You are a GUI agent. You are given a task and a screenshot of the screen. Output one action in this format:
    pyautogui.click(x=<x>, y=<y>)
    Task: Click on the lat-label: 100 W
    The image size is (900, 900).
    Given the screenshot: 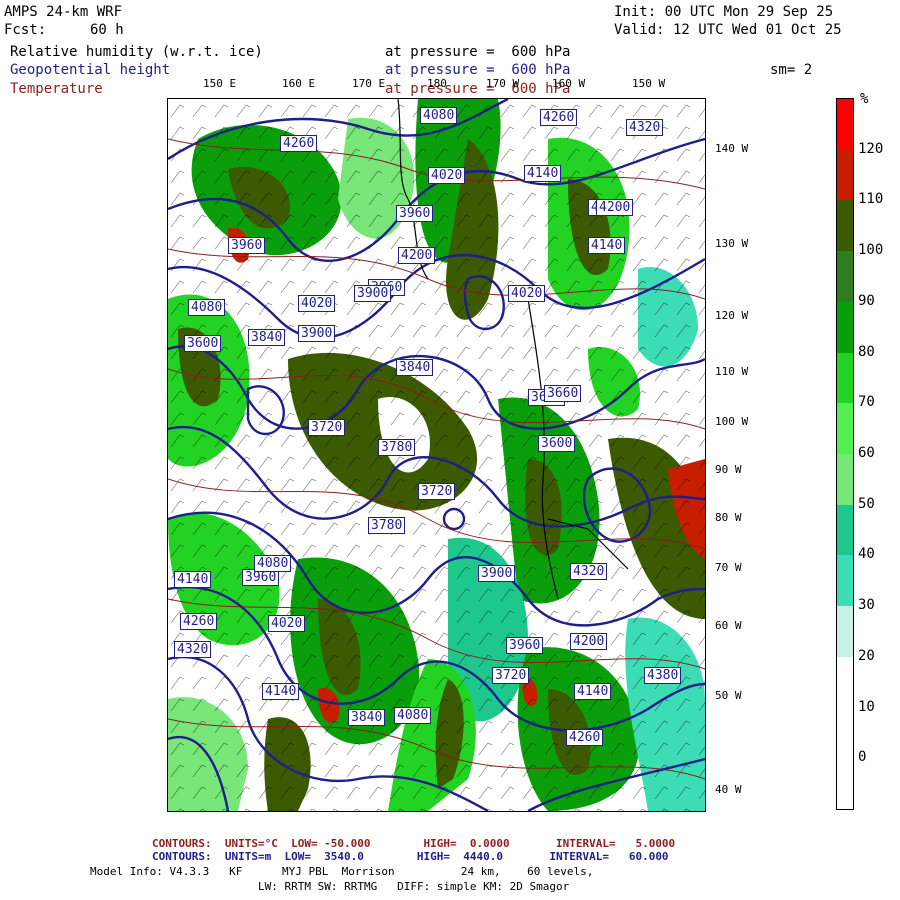 What is the action you would take?
    pyautogui.click(x=732, y=421)
    